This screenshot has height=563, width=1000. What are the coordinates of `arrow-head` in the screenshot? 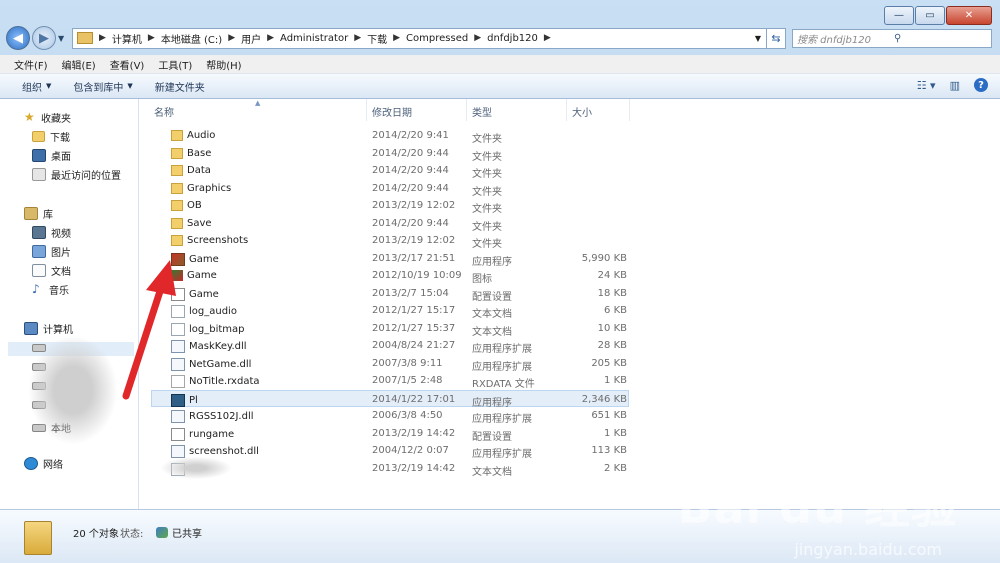 It's located at (161, 278).